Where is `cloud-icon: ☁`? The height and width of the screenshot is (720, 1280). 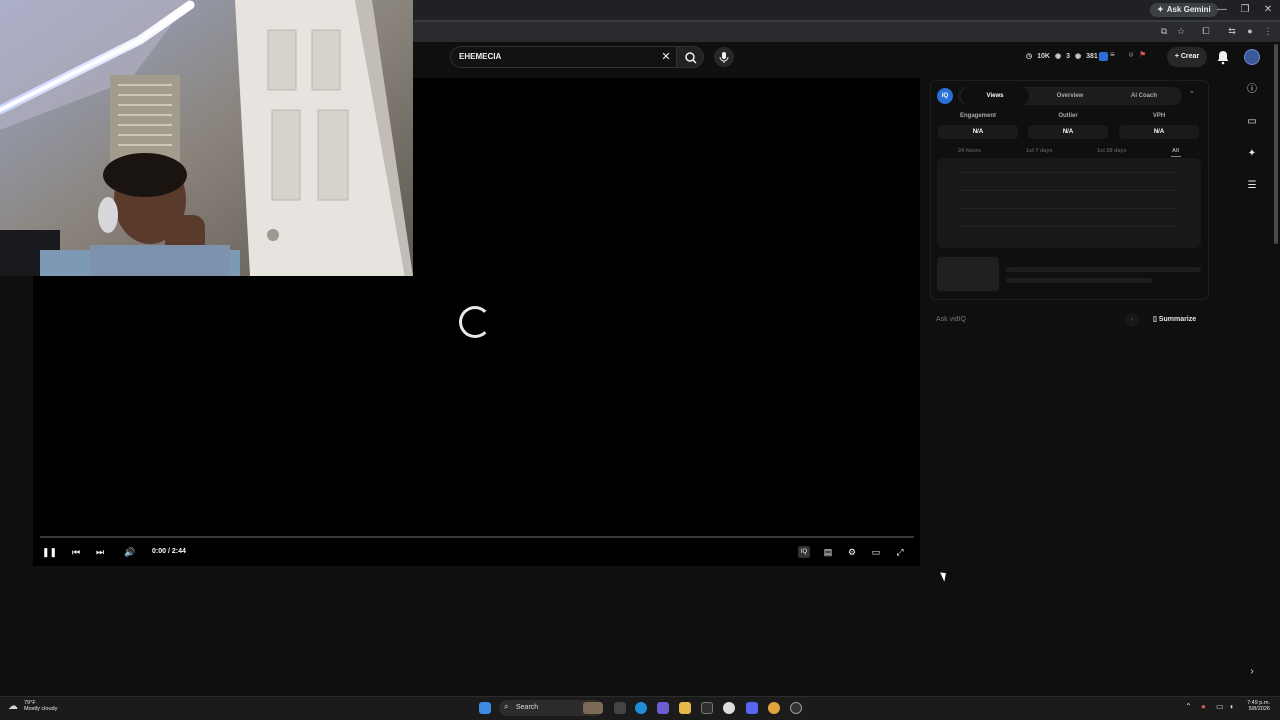
cloud-icon: ☁ is located at coordinates (13, 706).